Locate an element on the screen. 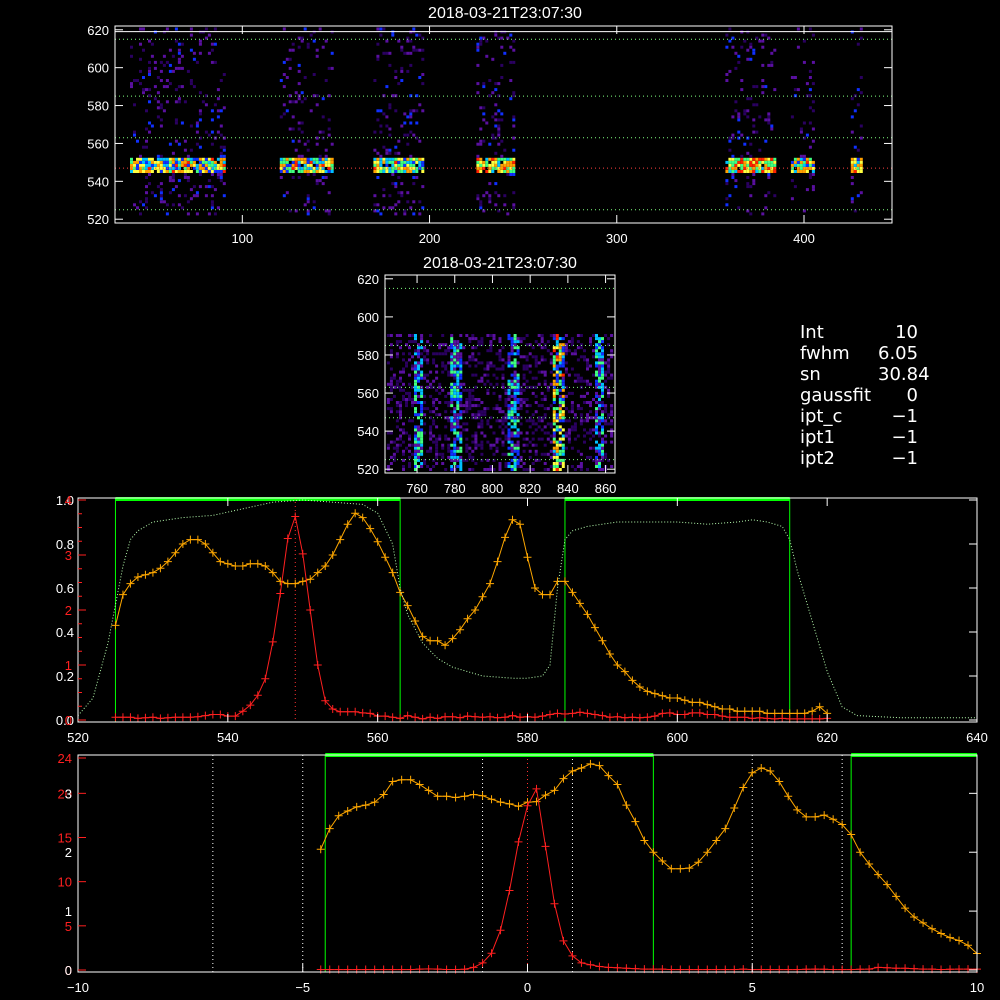  y-tick-label: 3 is located at coordinates (68, 793).